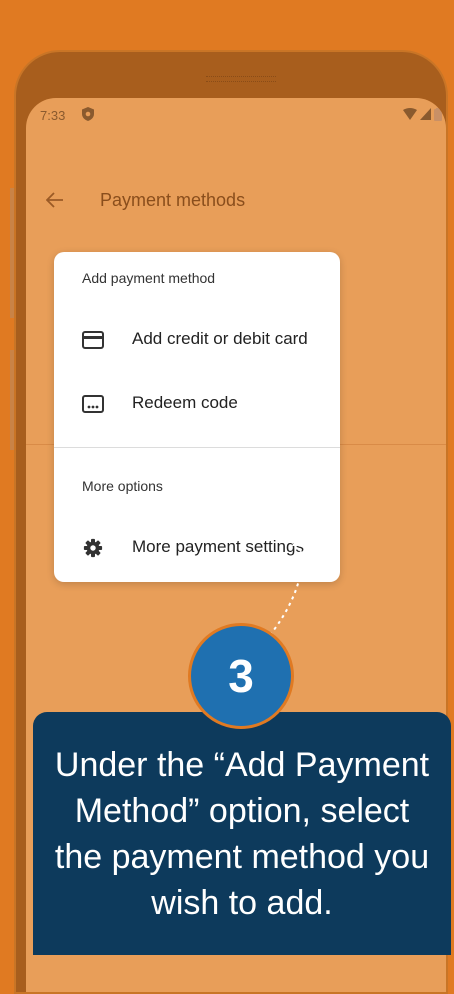  Describe the element at coordinates (173, 200) in the screenshot. I see `page-title: Payment methods` at that location.